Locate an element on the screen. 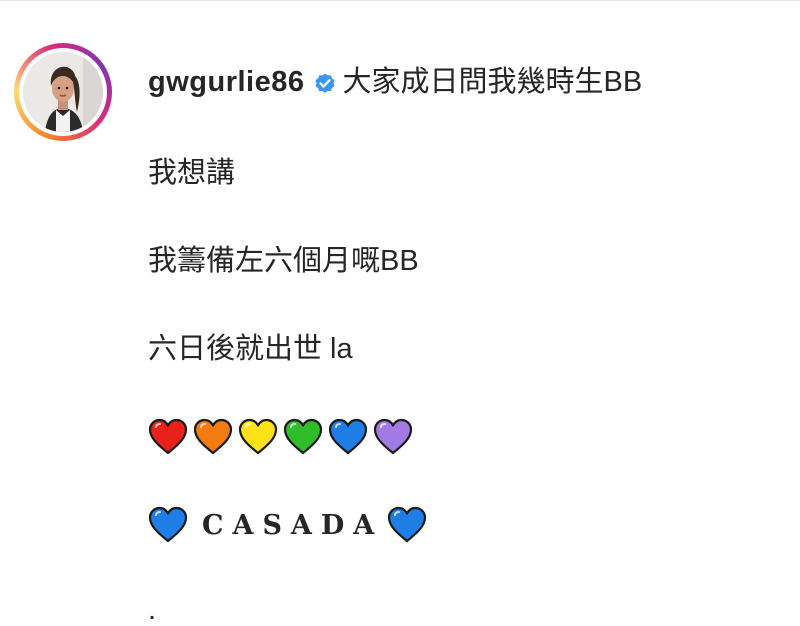 This screenshot has width=800, height=626. caption-line-4: 六日後就出世 la is located at coordinates (250, 349).